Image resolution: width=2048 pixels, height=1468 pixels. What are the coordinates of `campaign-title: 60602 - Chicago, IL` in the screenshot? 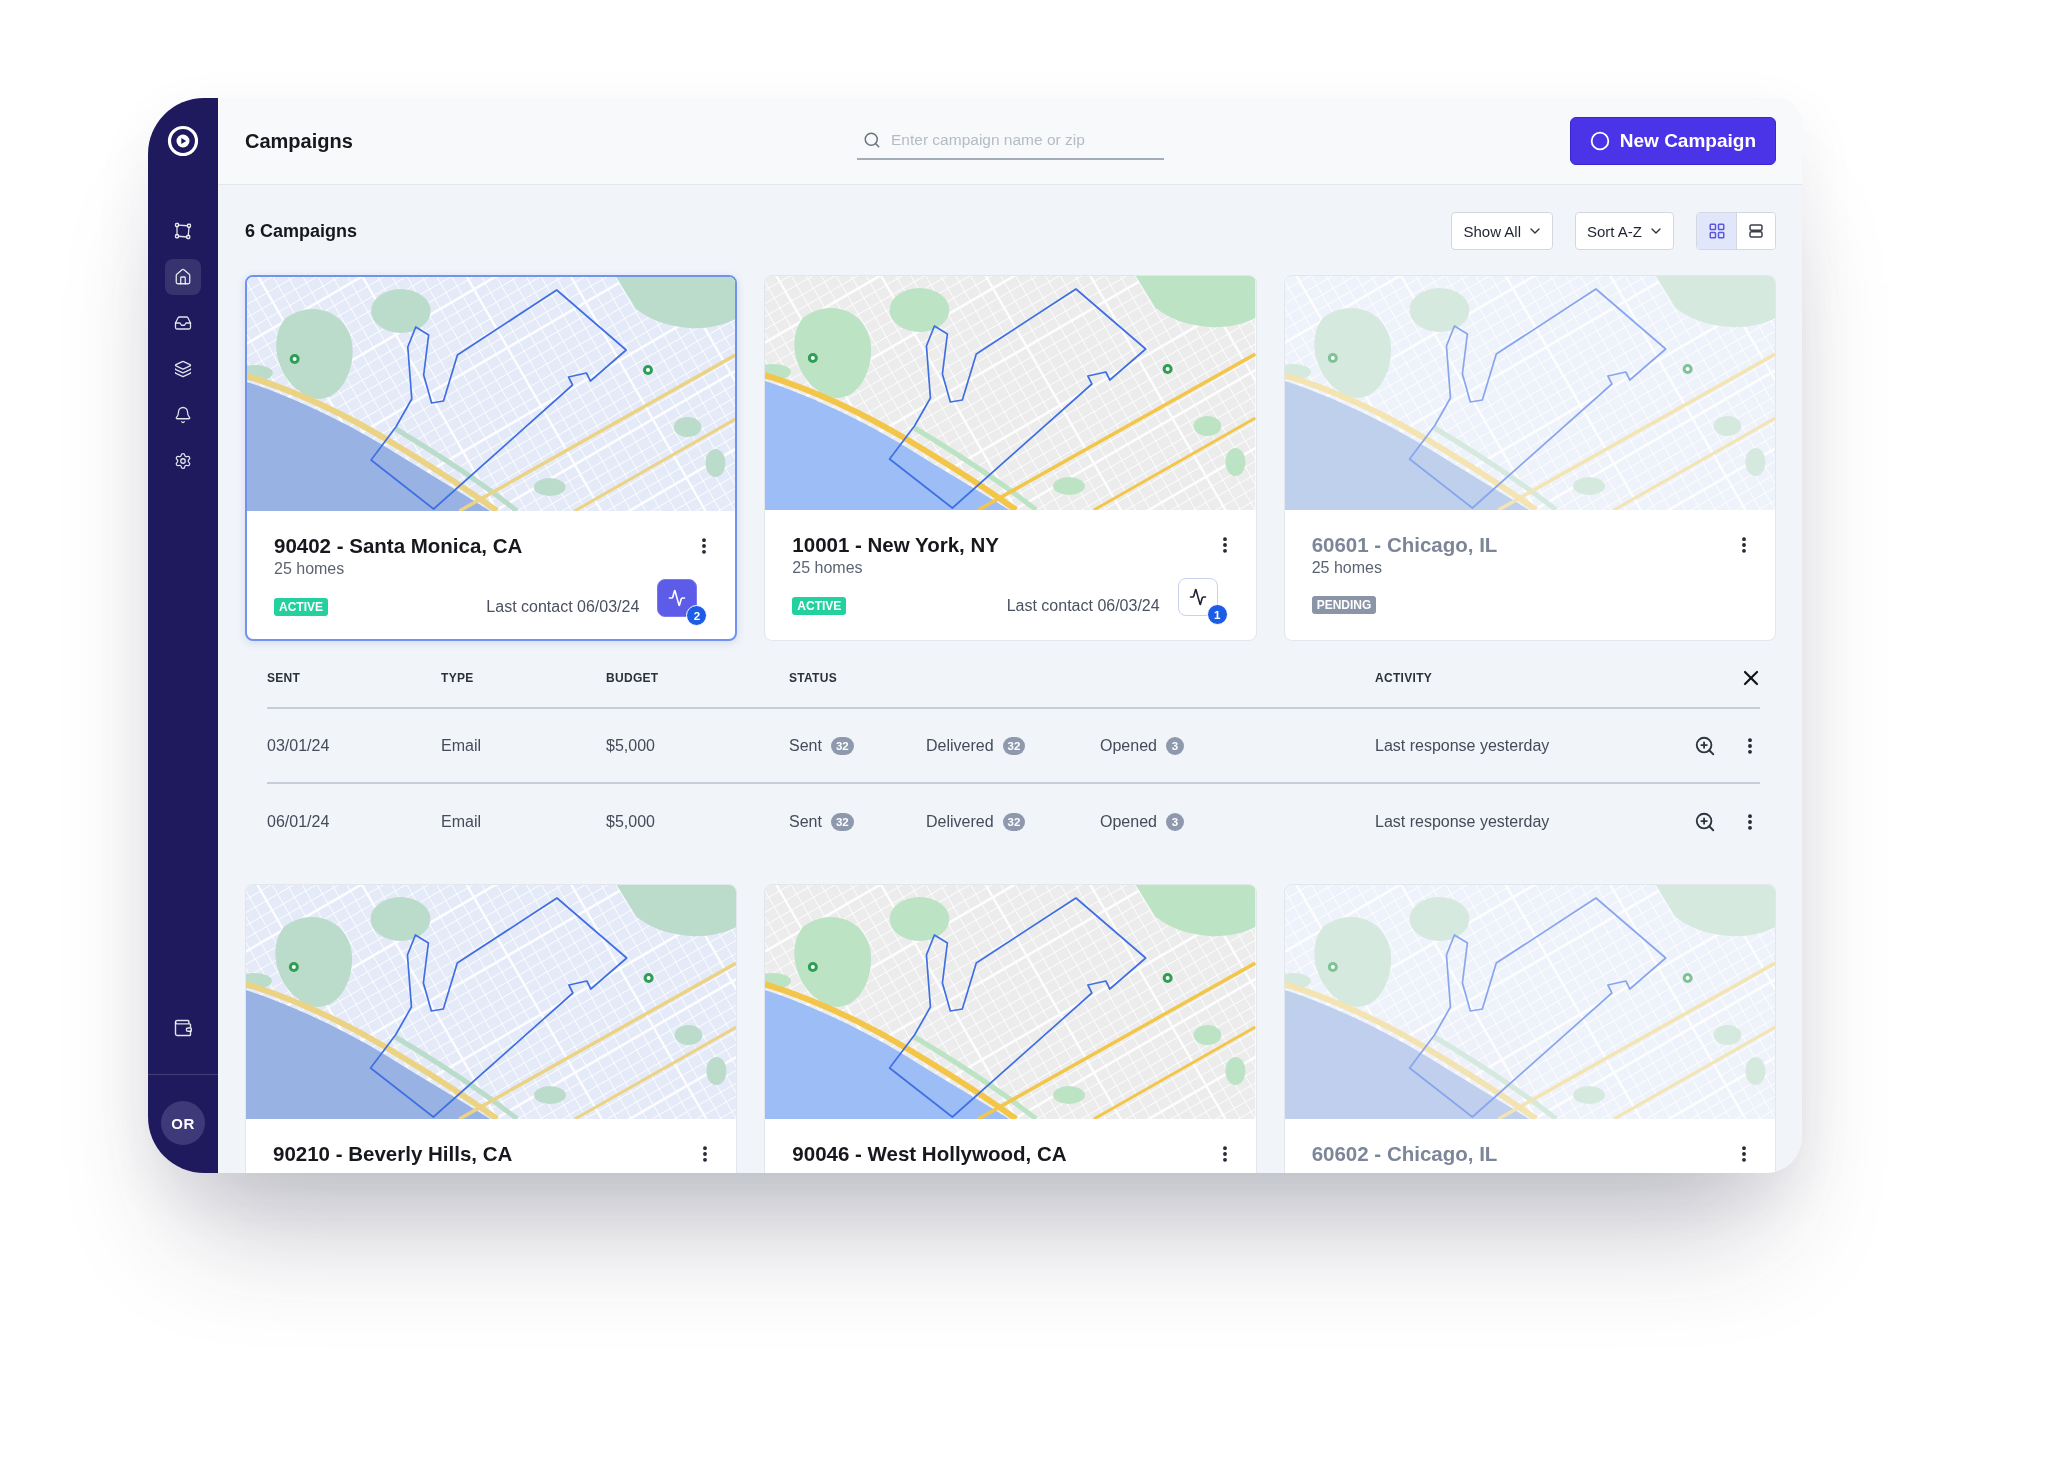 It's located at (1404, 1154).